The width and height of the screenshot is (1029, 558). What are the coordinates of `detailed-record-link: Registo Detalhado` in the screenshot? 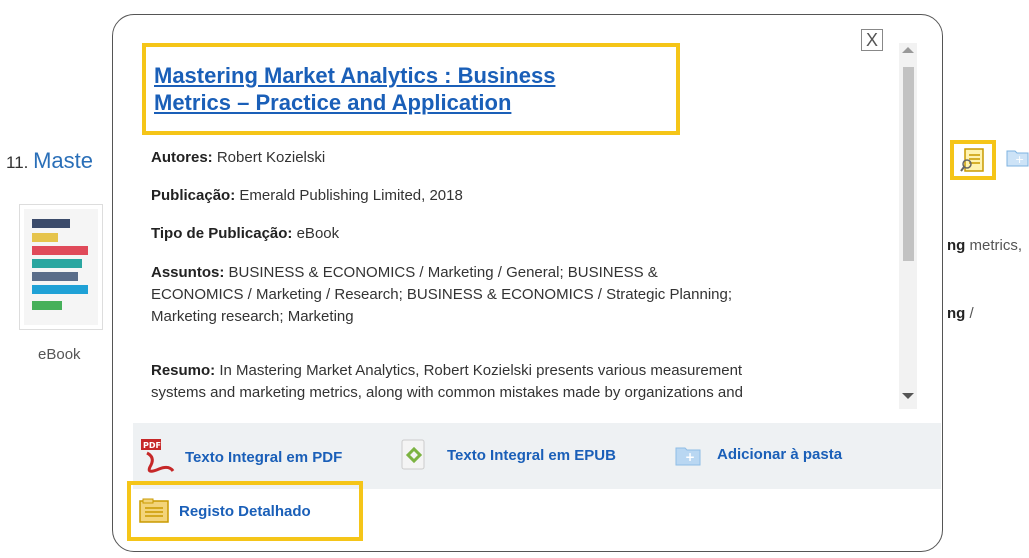 It's located at (225, 511).